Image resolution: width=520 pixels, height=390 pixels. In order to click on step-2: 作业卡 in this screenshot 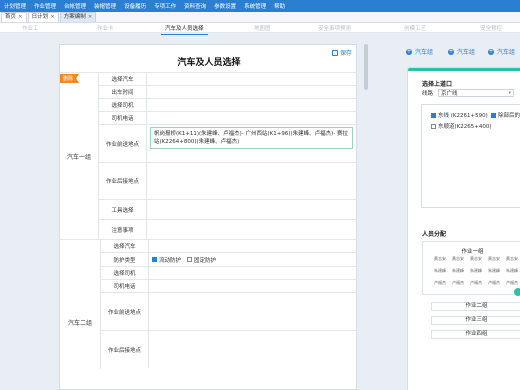, I will do `click(105, 28)`.